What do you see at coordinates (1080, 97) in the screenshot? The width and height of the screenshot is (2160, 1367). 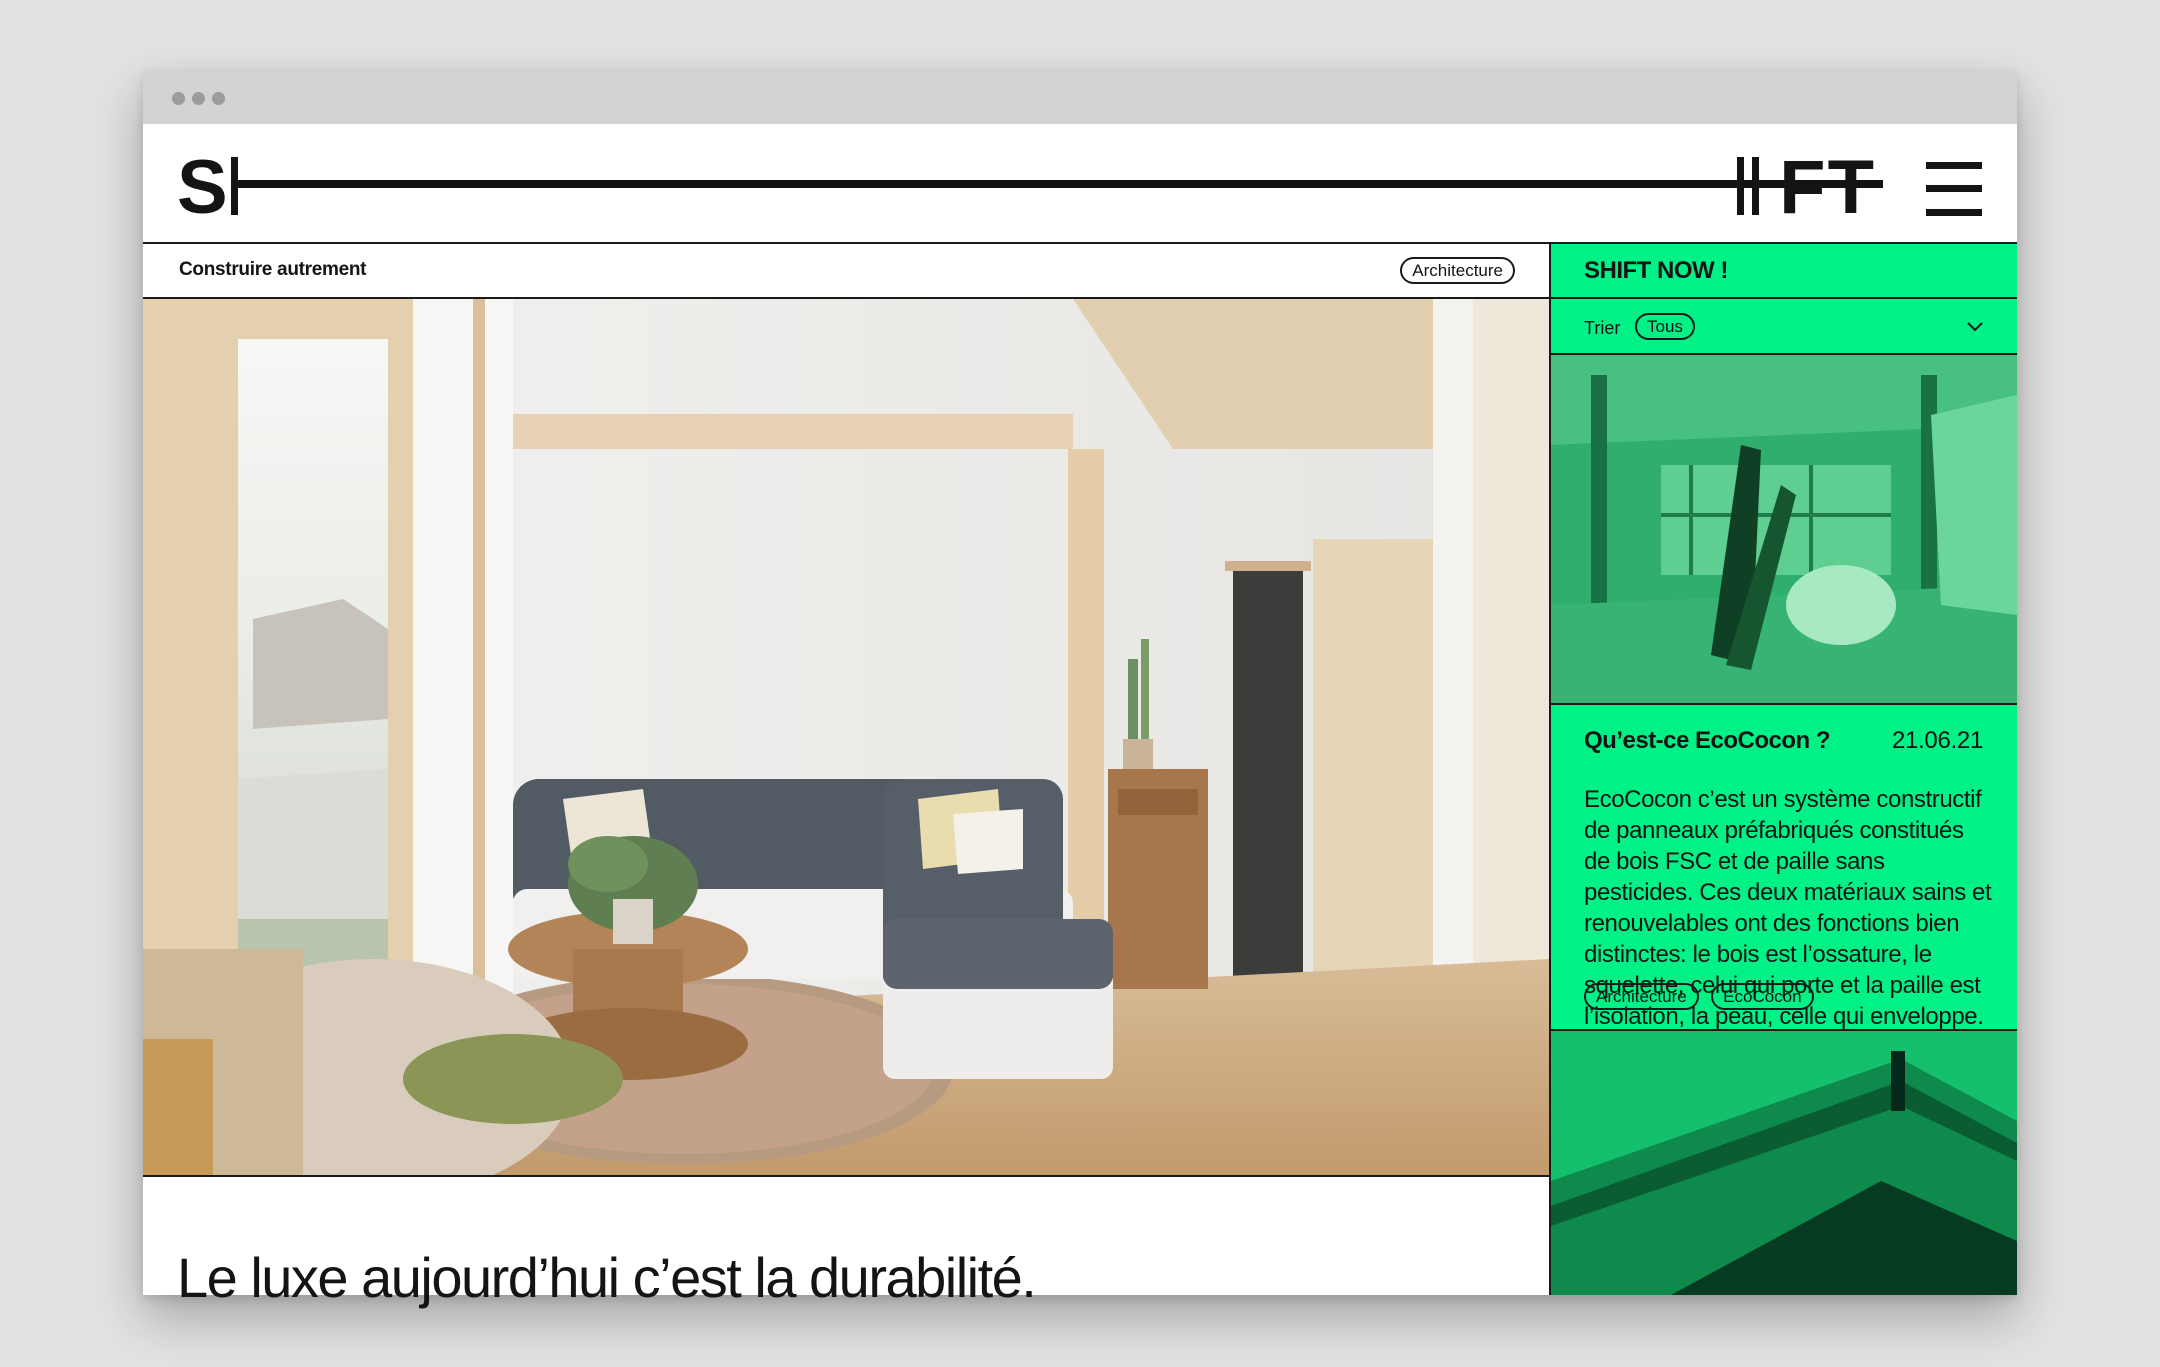 I see `browser-chrome` at bounding box center [1080, 97].